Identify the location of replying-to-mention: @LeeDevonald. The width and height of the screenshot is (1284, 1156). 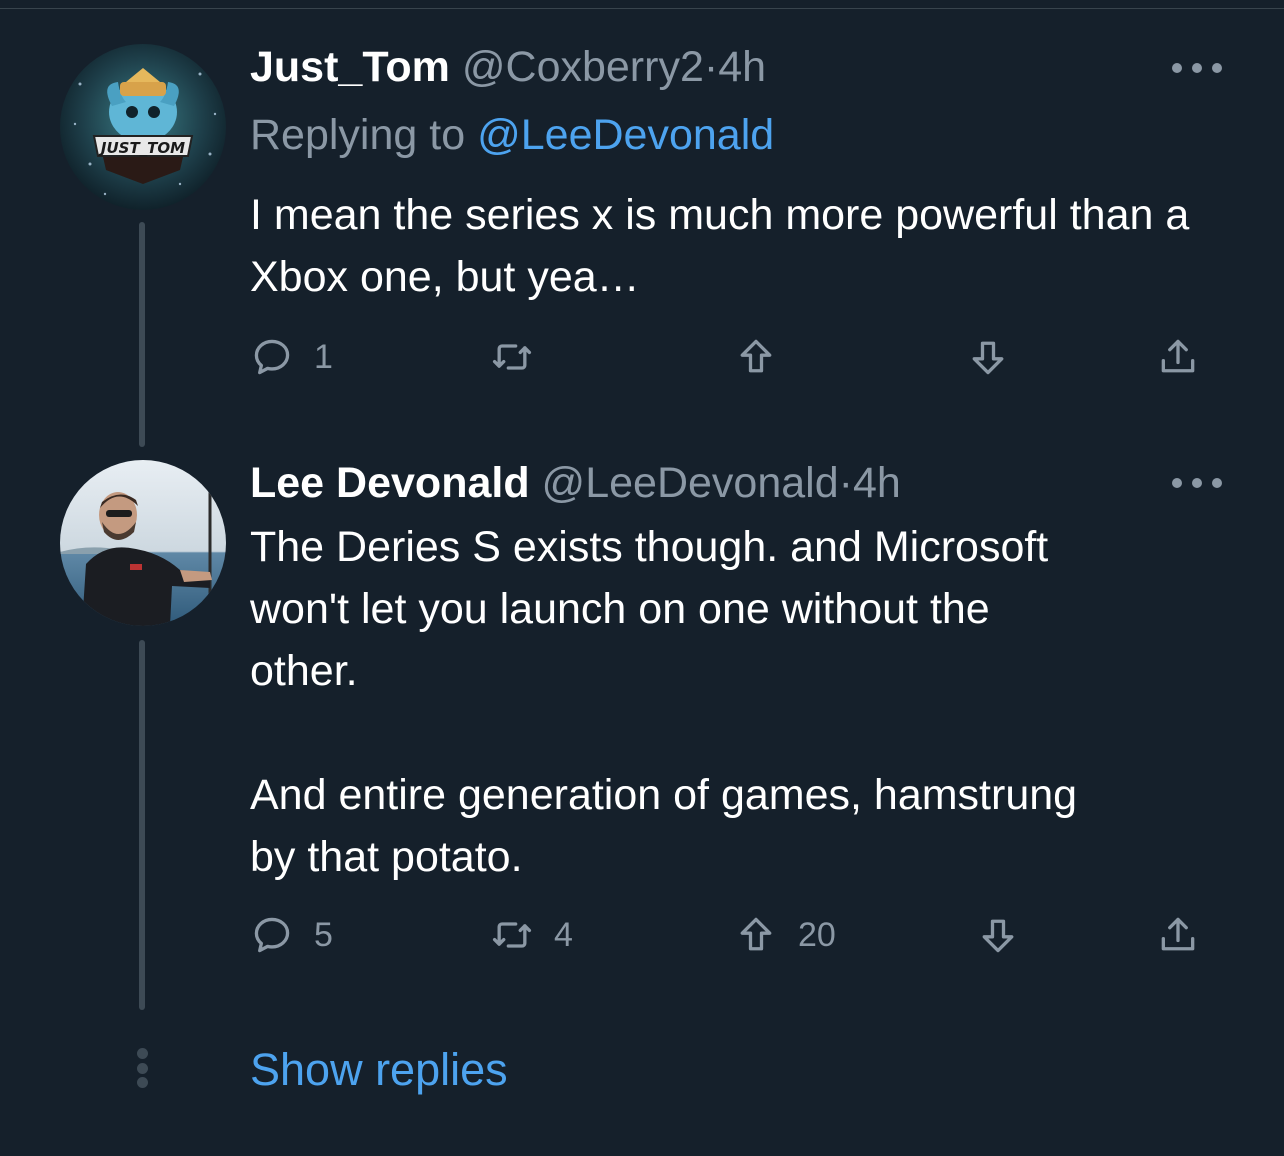
(625, 135).